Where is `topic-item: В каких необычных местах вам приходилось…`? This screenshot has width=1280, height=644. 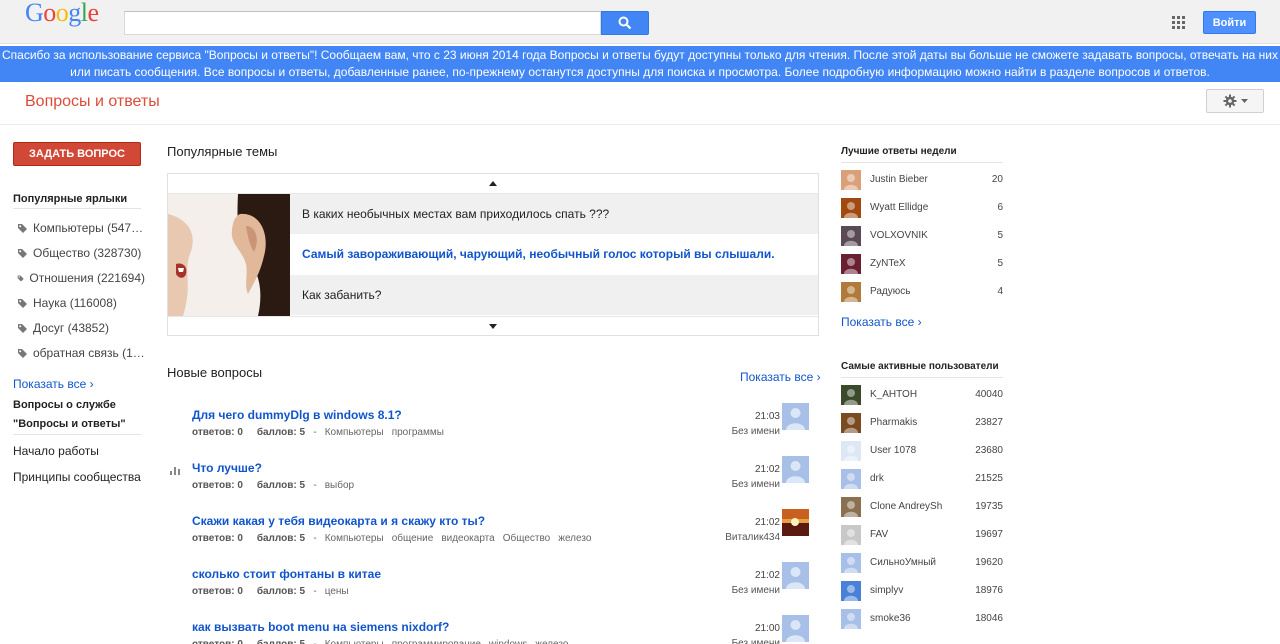
topic-item: В каких необычных местах вам приходилось… is located at coordinates (554, 214).